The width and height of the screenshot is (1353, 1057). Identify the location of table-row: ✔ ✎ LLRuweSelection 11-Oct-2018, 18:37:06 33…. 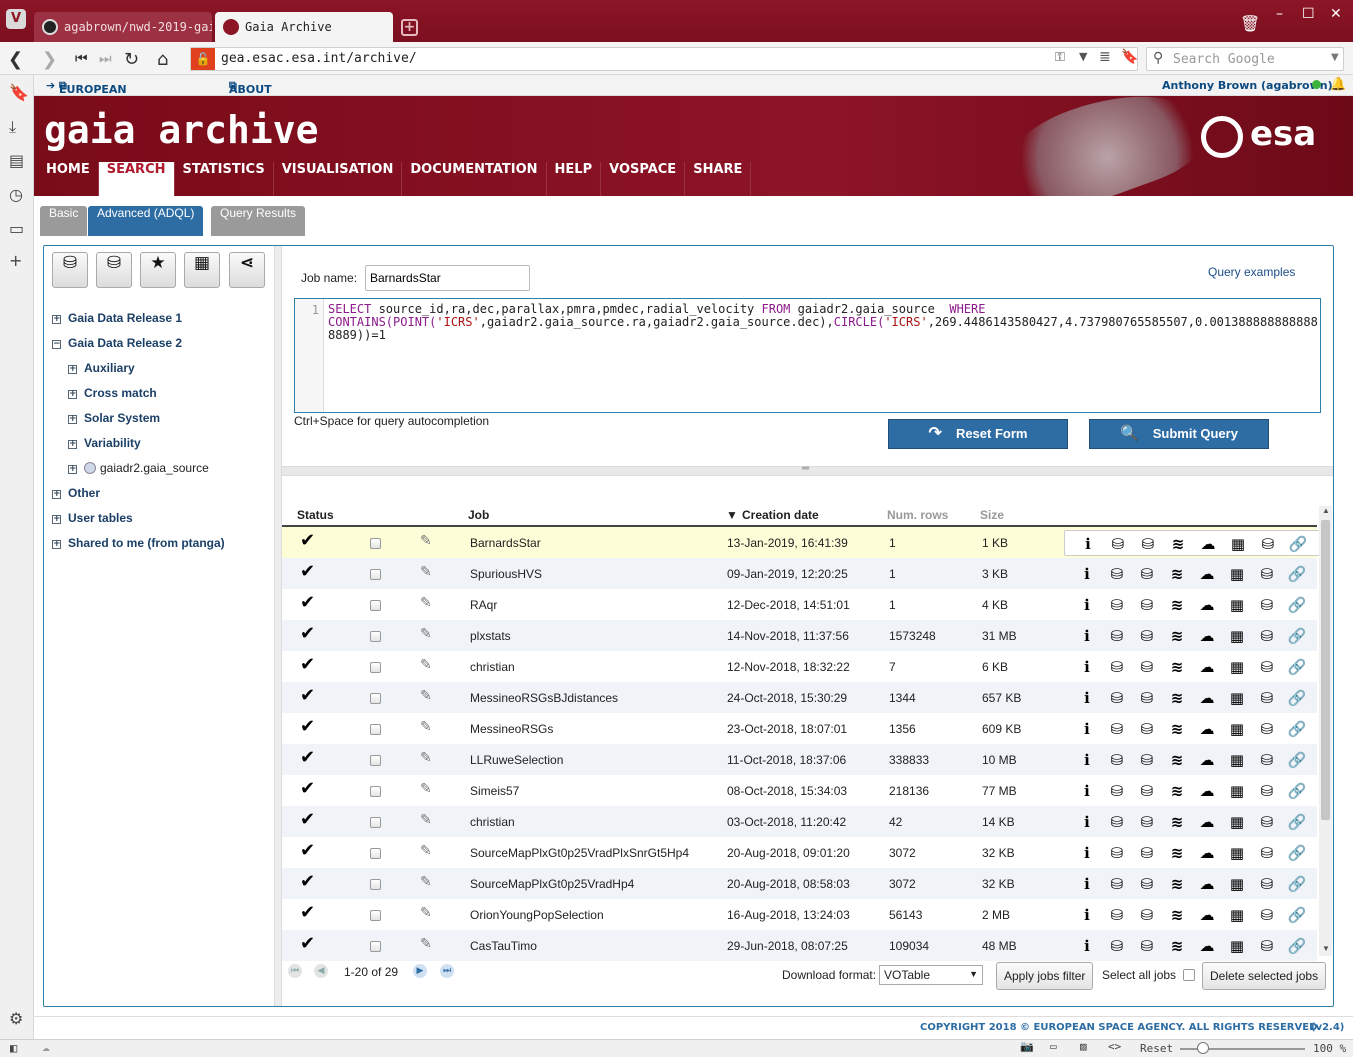
(799, 759).